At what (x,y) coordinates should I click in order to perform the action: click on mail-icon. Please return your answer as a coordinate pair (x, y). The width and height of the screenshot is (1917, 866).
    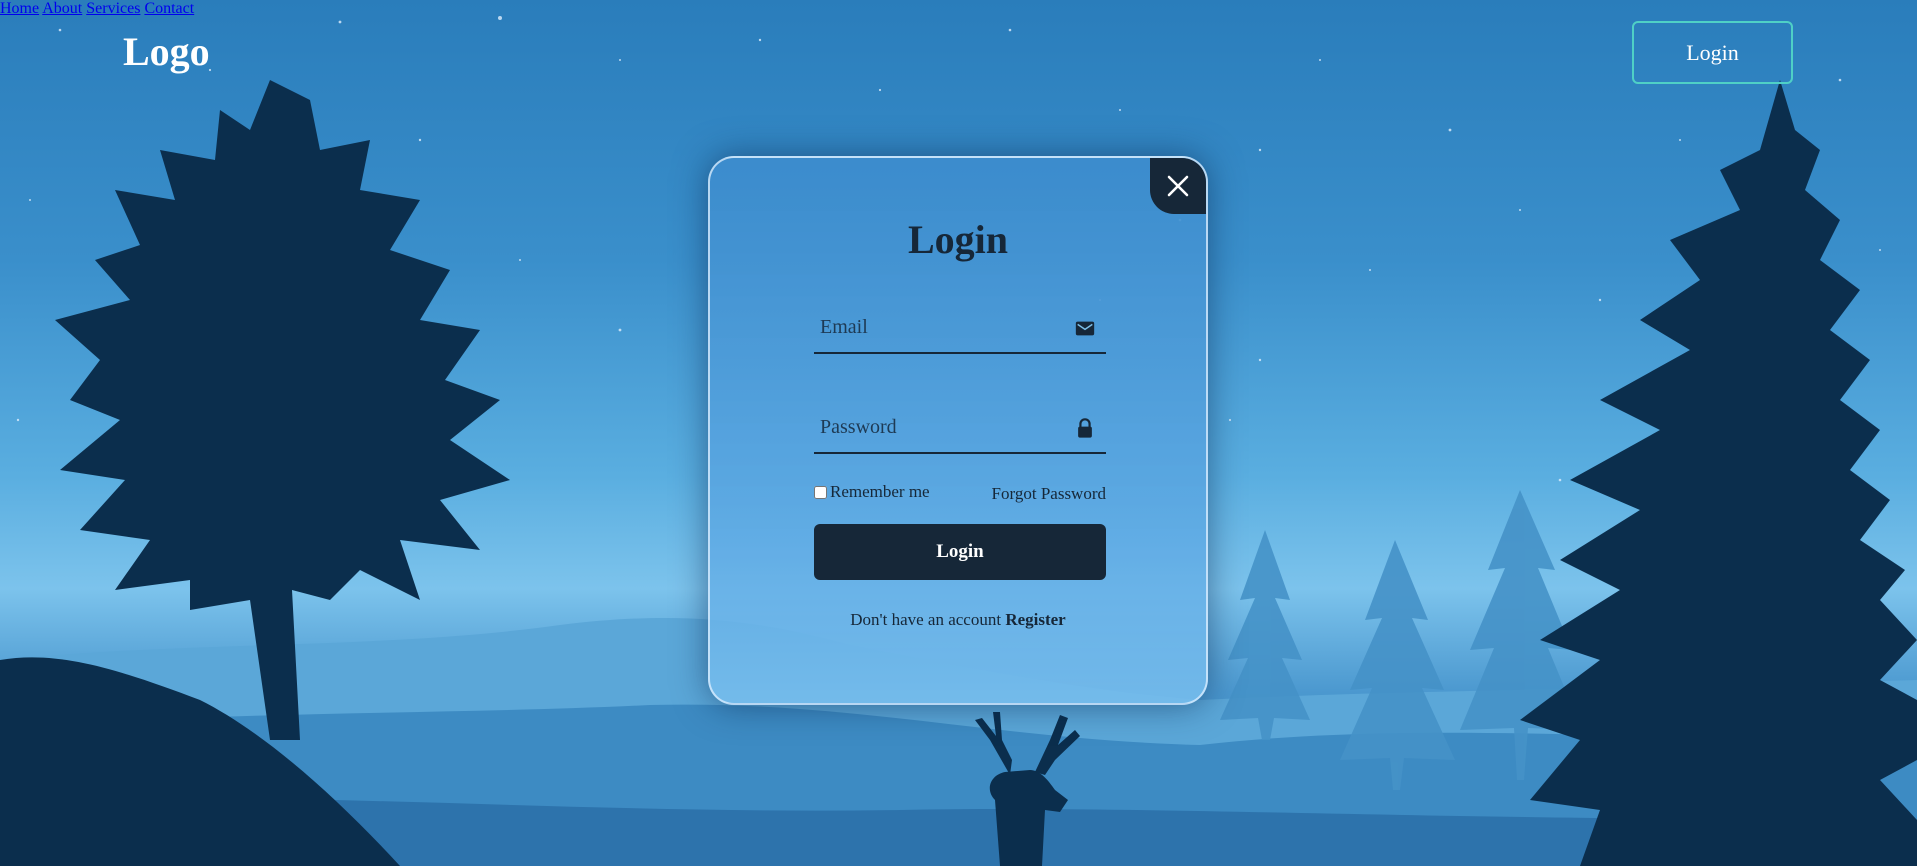
    Looking at the image, I should click on (1085, 328).